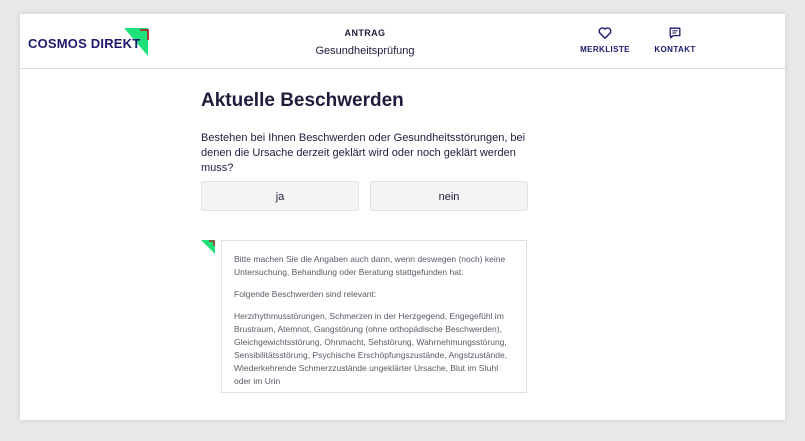 The image size is (805, 441). What do you see at coordinates (675, 40) in the screenshot?
I see `nav-kontakt: KONTAKT` at bounding box center [675, 40].